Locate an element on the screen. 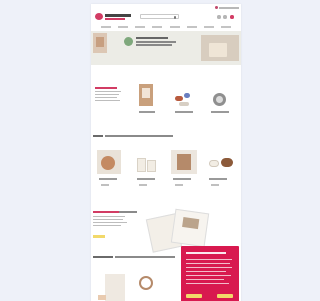 The image size is (320, 301). brand-logo-wordmark is located at coordinates (118, 15).